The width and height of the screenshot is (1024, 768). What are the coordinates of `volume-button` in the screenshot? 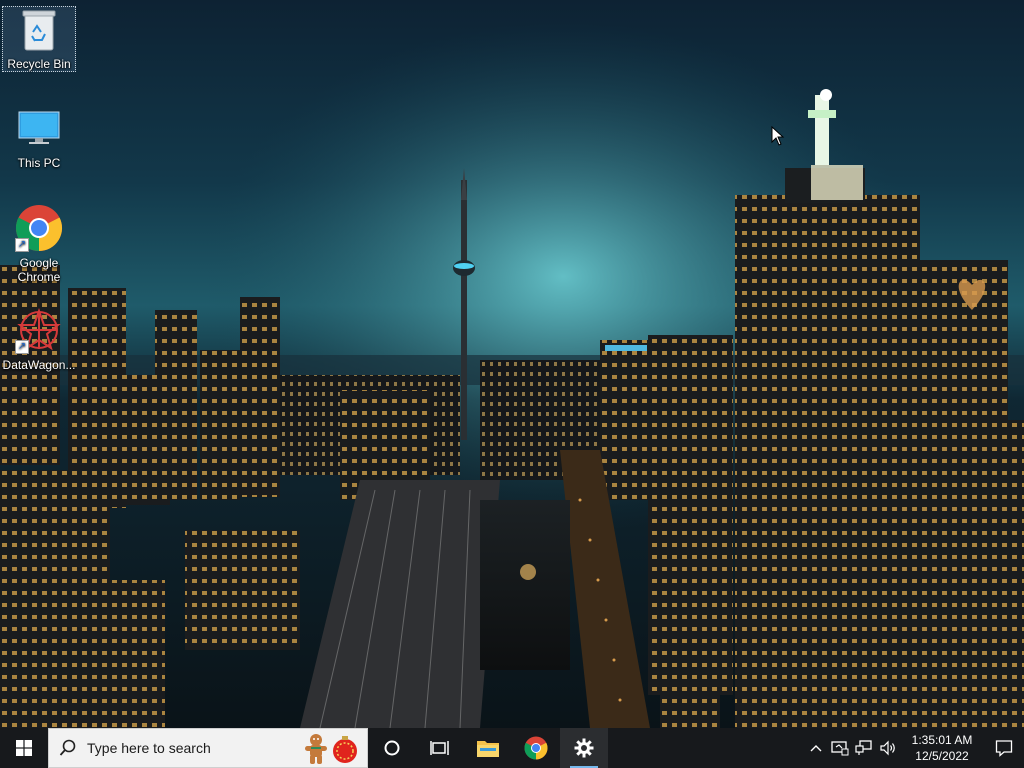 It's located at (888, 748).